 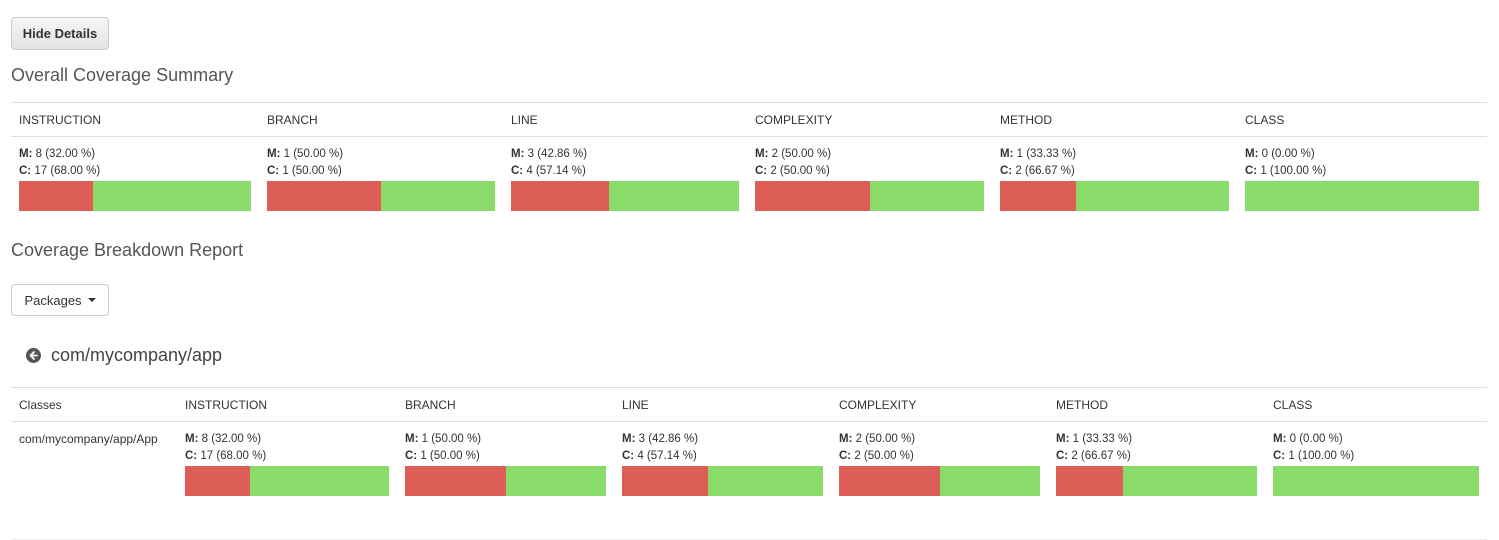 I want to click on covered-value: 1 (100.00 %), so click(x=1293, y=171).